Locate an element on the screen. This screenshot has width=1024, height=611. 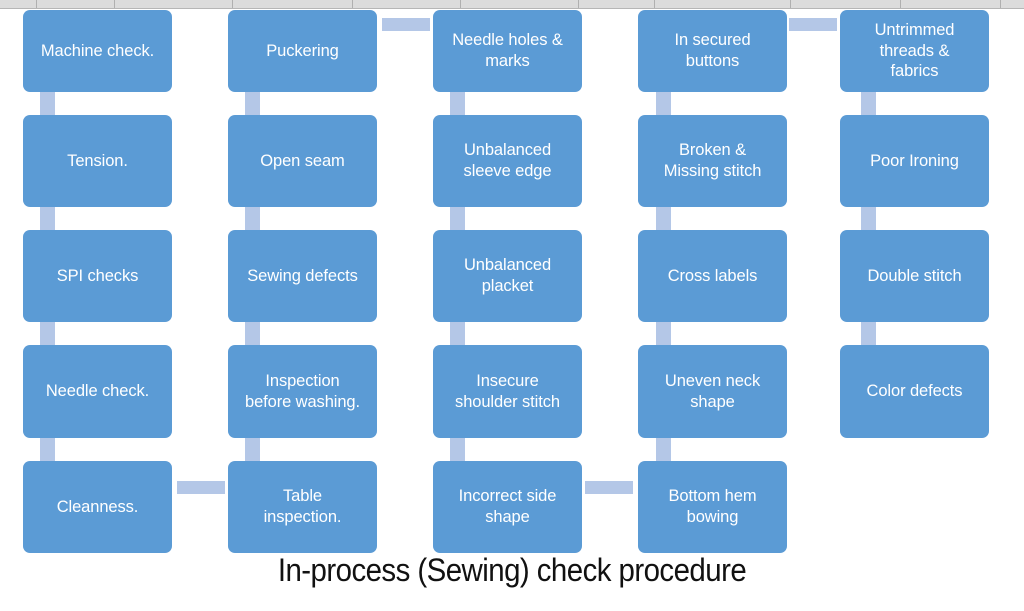
node-needle-check: Needle check. is located at coordinates (97, 391).